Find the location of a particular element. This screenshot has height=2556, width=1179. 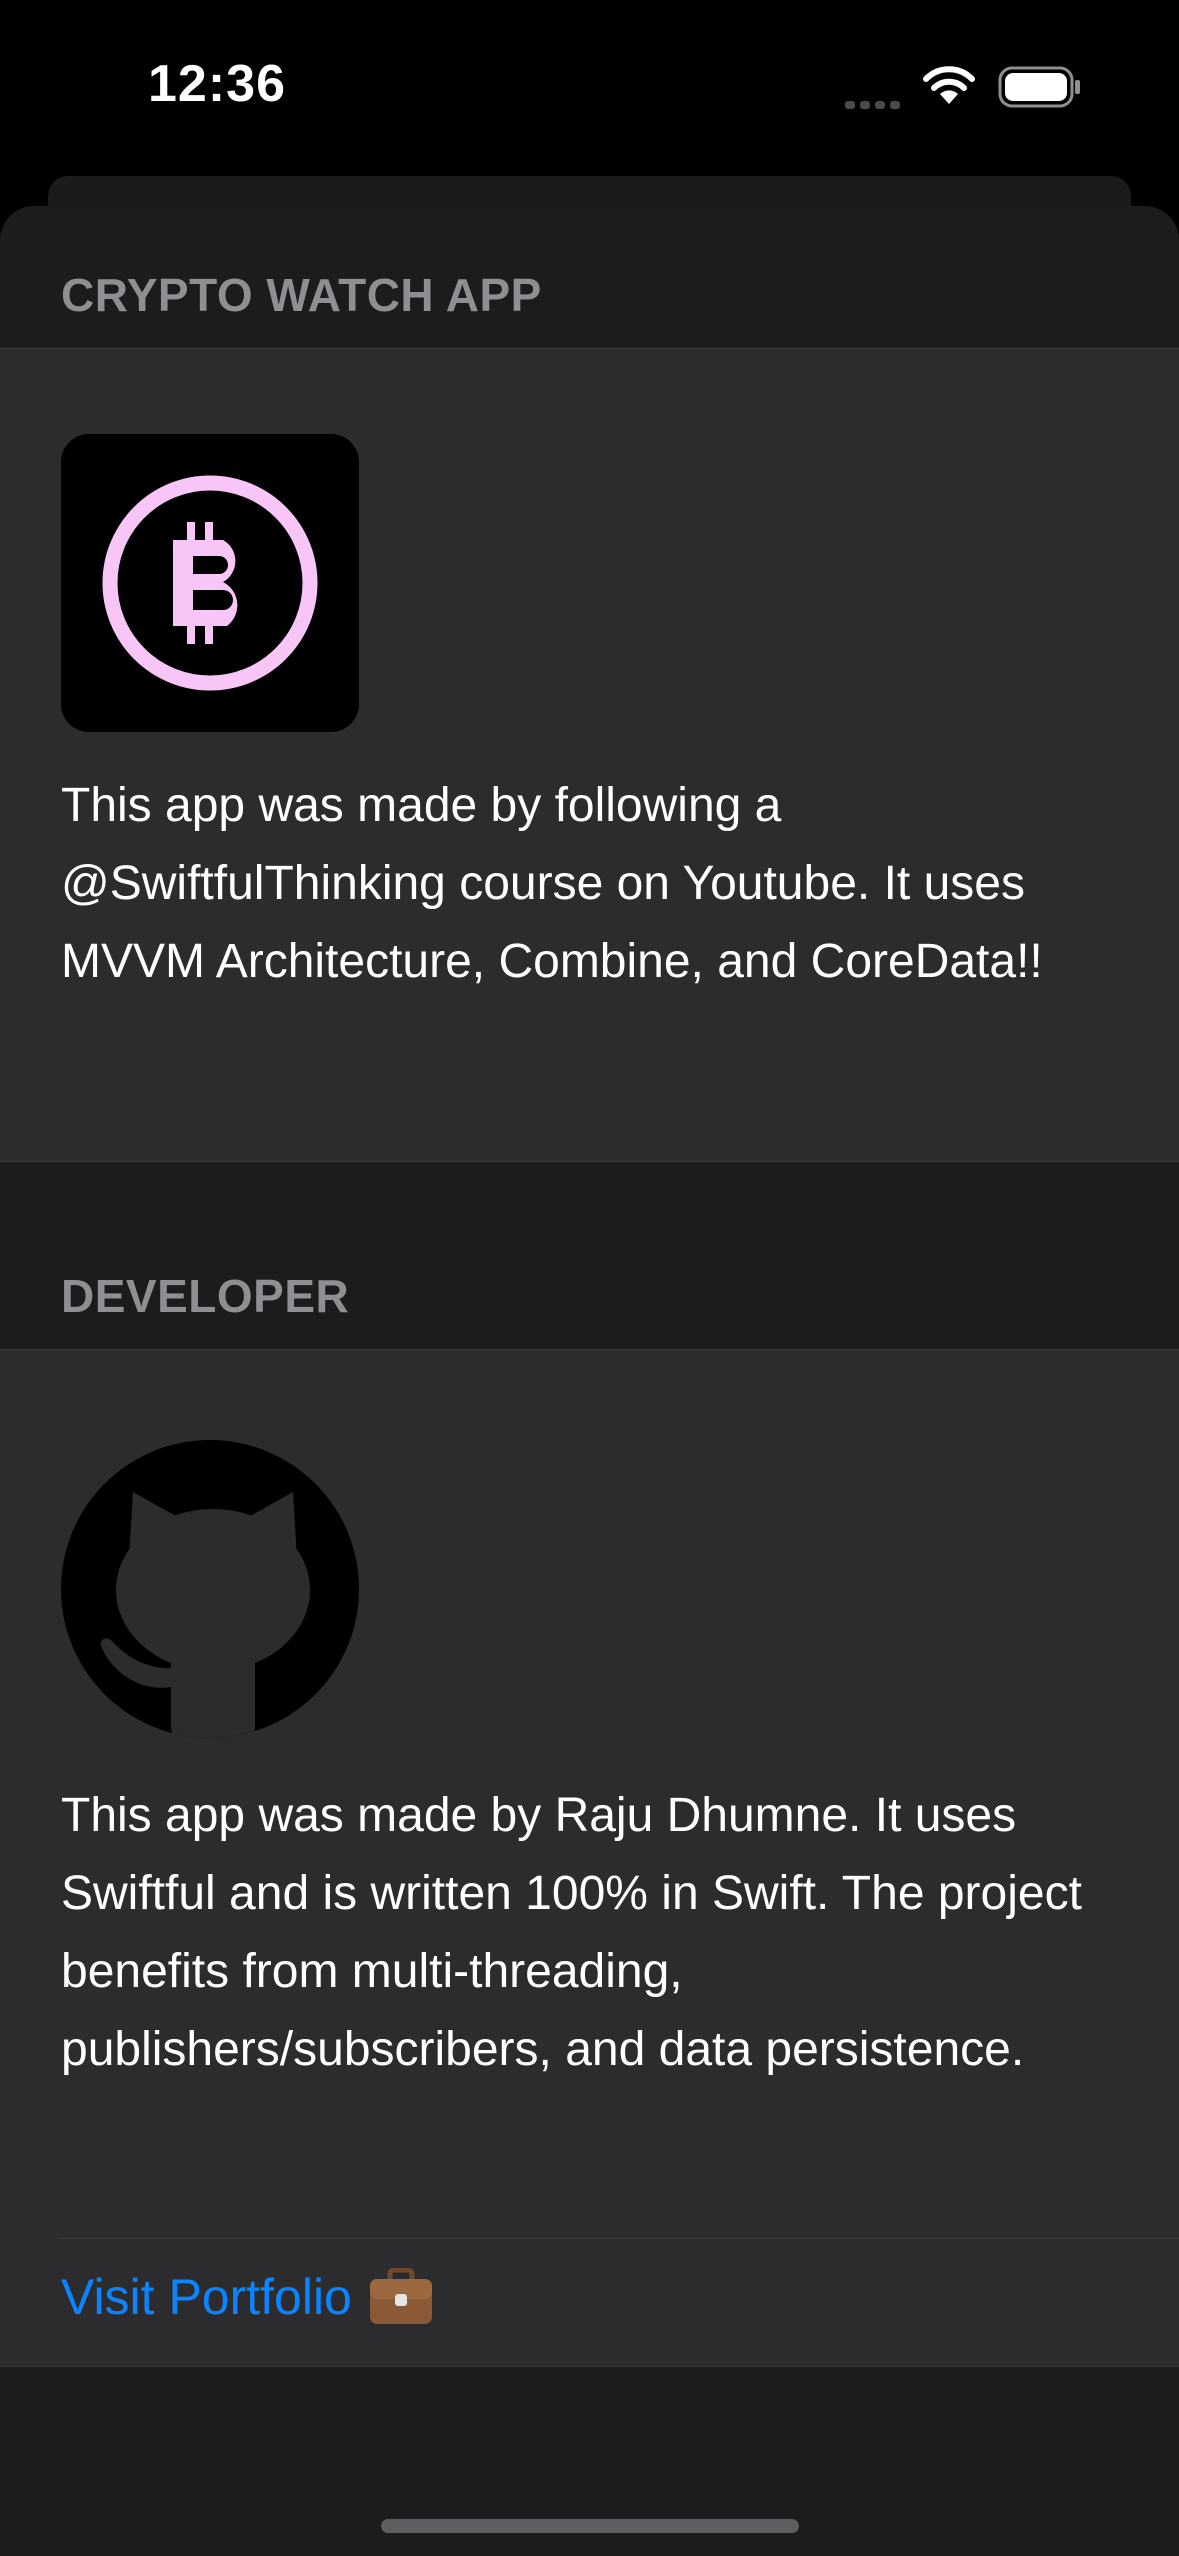

github-icon is located at coordinates (205, 1615).